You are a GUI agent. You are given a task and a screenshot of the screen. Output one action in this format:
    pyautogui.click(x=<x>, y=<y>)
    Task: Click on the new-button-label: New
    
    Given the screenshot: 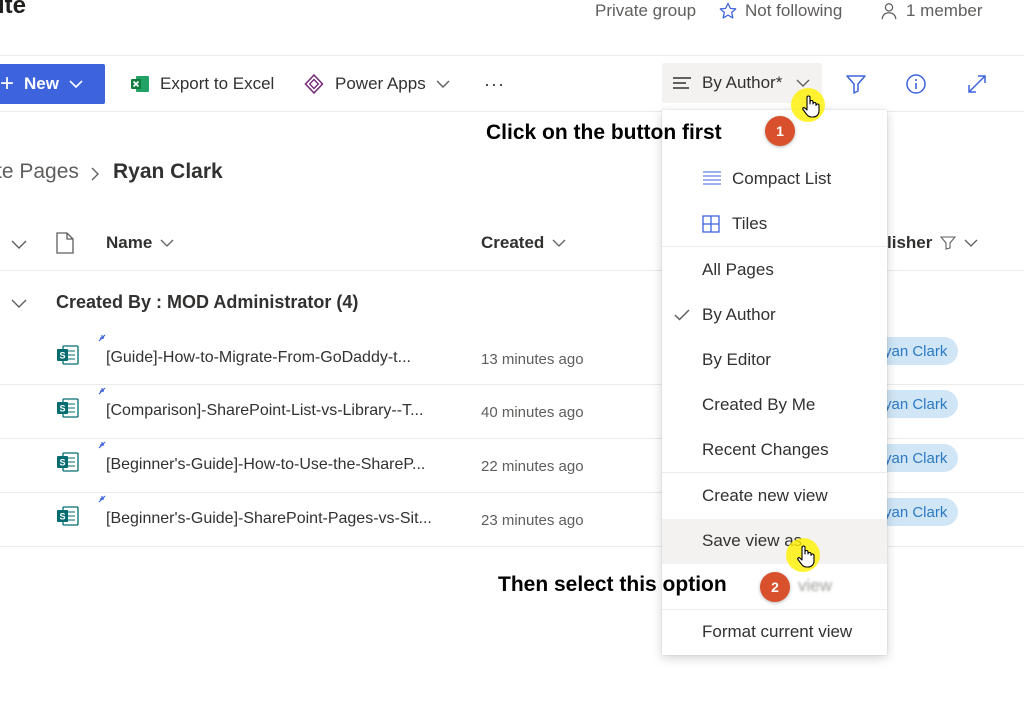 What is the action you would take?
    pyautogui.click(x=41, y=83)
    